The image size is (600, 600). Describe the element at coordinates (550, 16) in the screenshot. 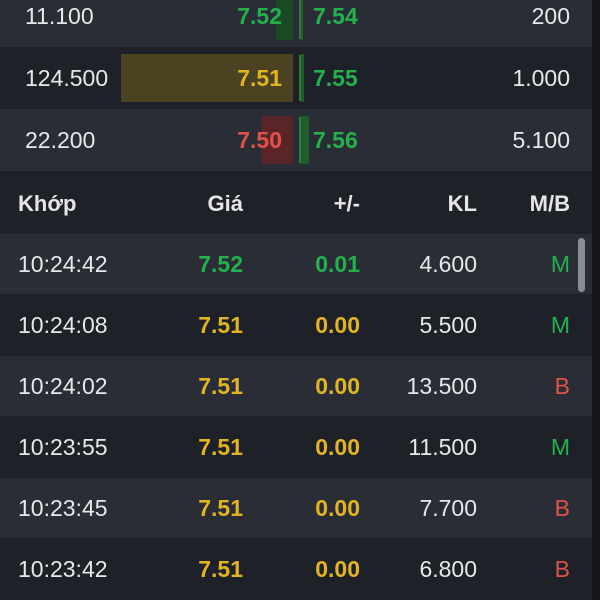

I see `ask-volume: 200` at that location.